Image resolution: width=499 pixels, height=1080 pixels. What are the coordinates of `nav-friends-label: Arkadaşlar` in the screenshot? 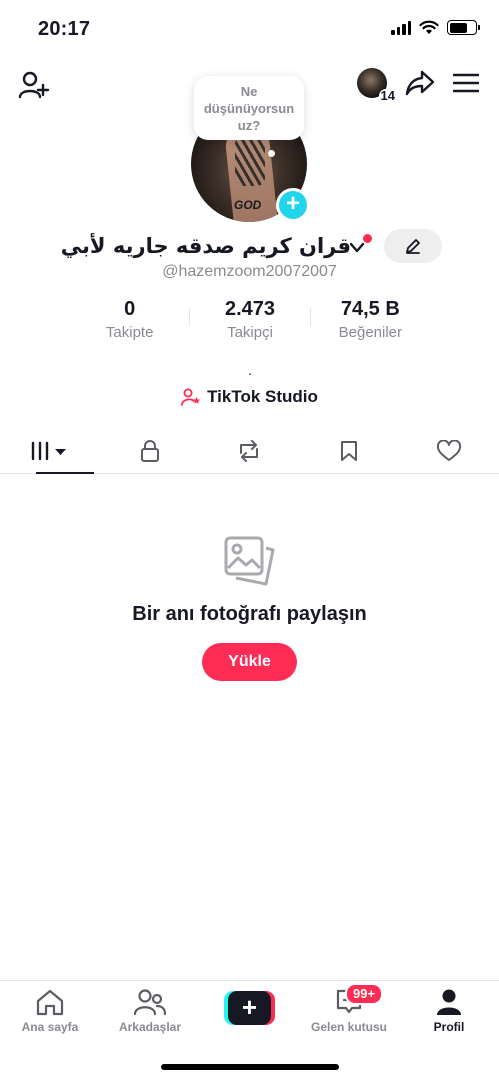 It's located at (150, 1027).